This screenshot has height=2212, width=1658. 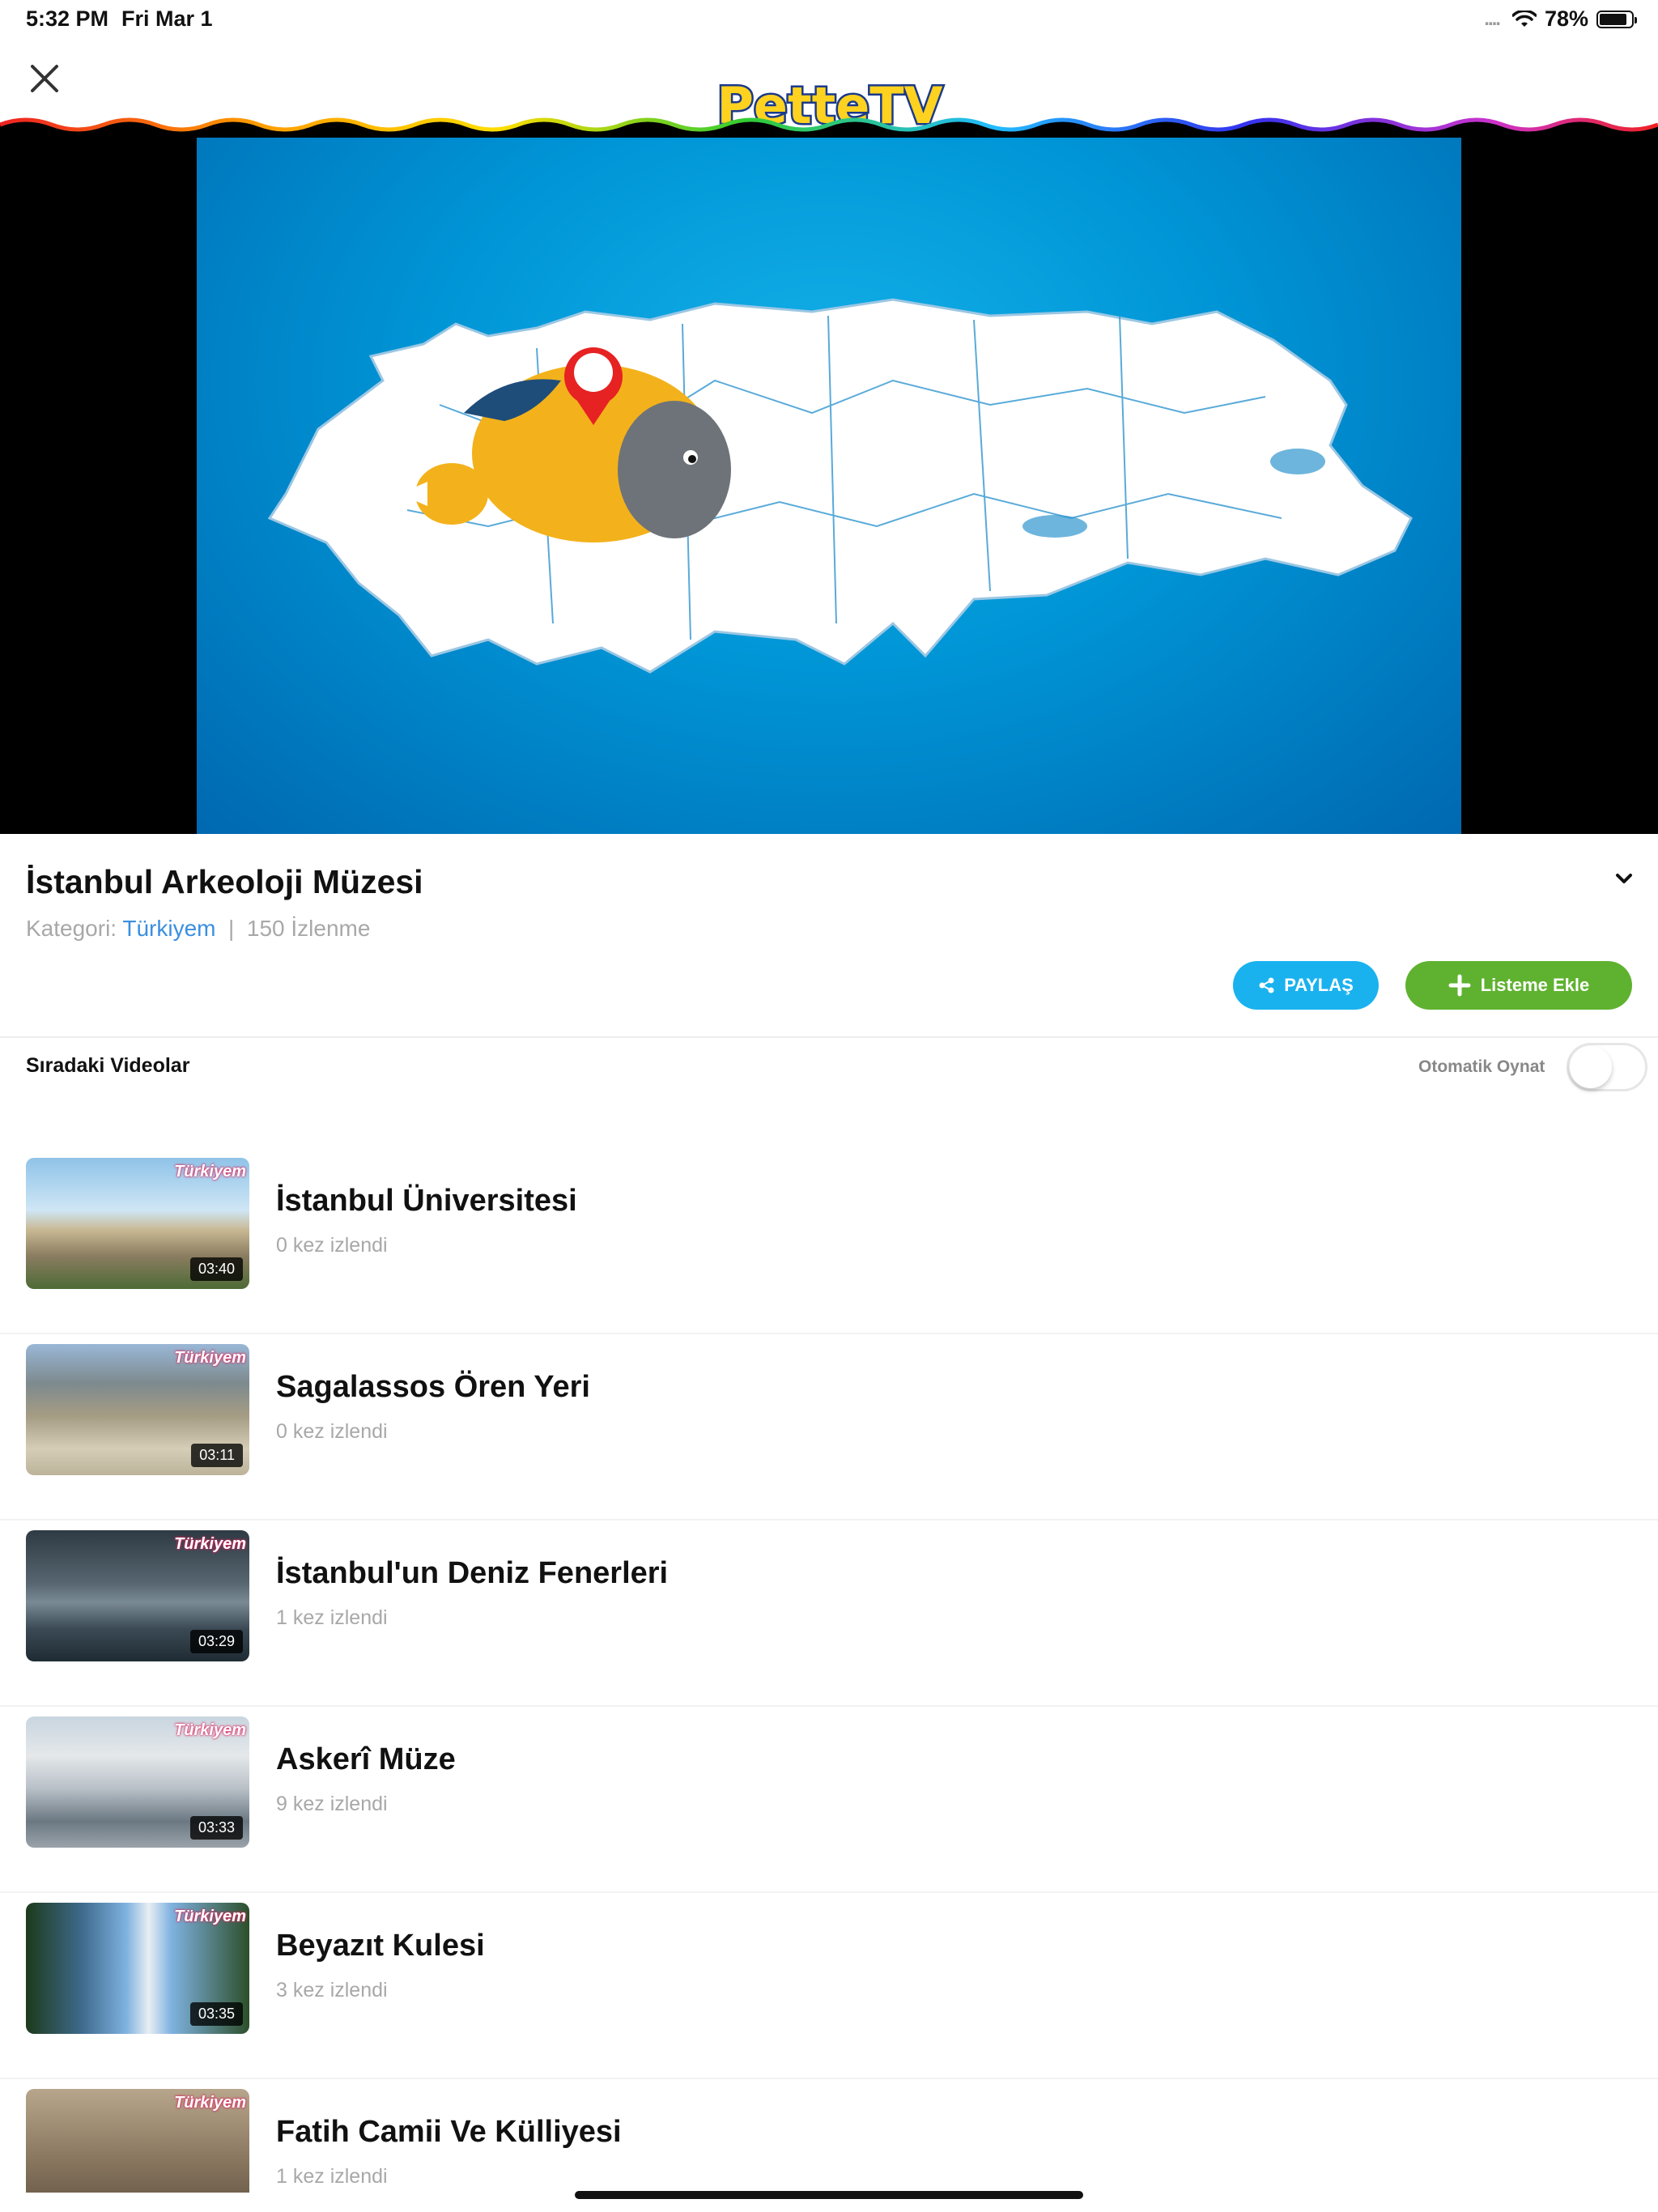 What do you see at coordinates (216, 2014) in the screenshot?
I see `duration-badge: 03:35` at bounding box center [216, 2014].